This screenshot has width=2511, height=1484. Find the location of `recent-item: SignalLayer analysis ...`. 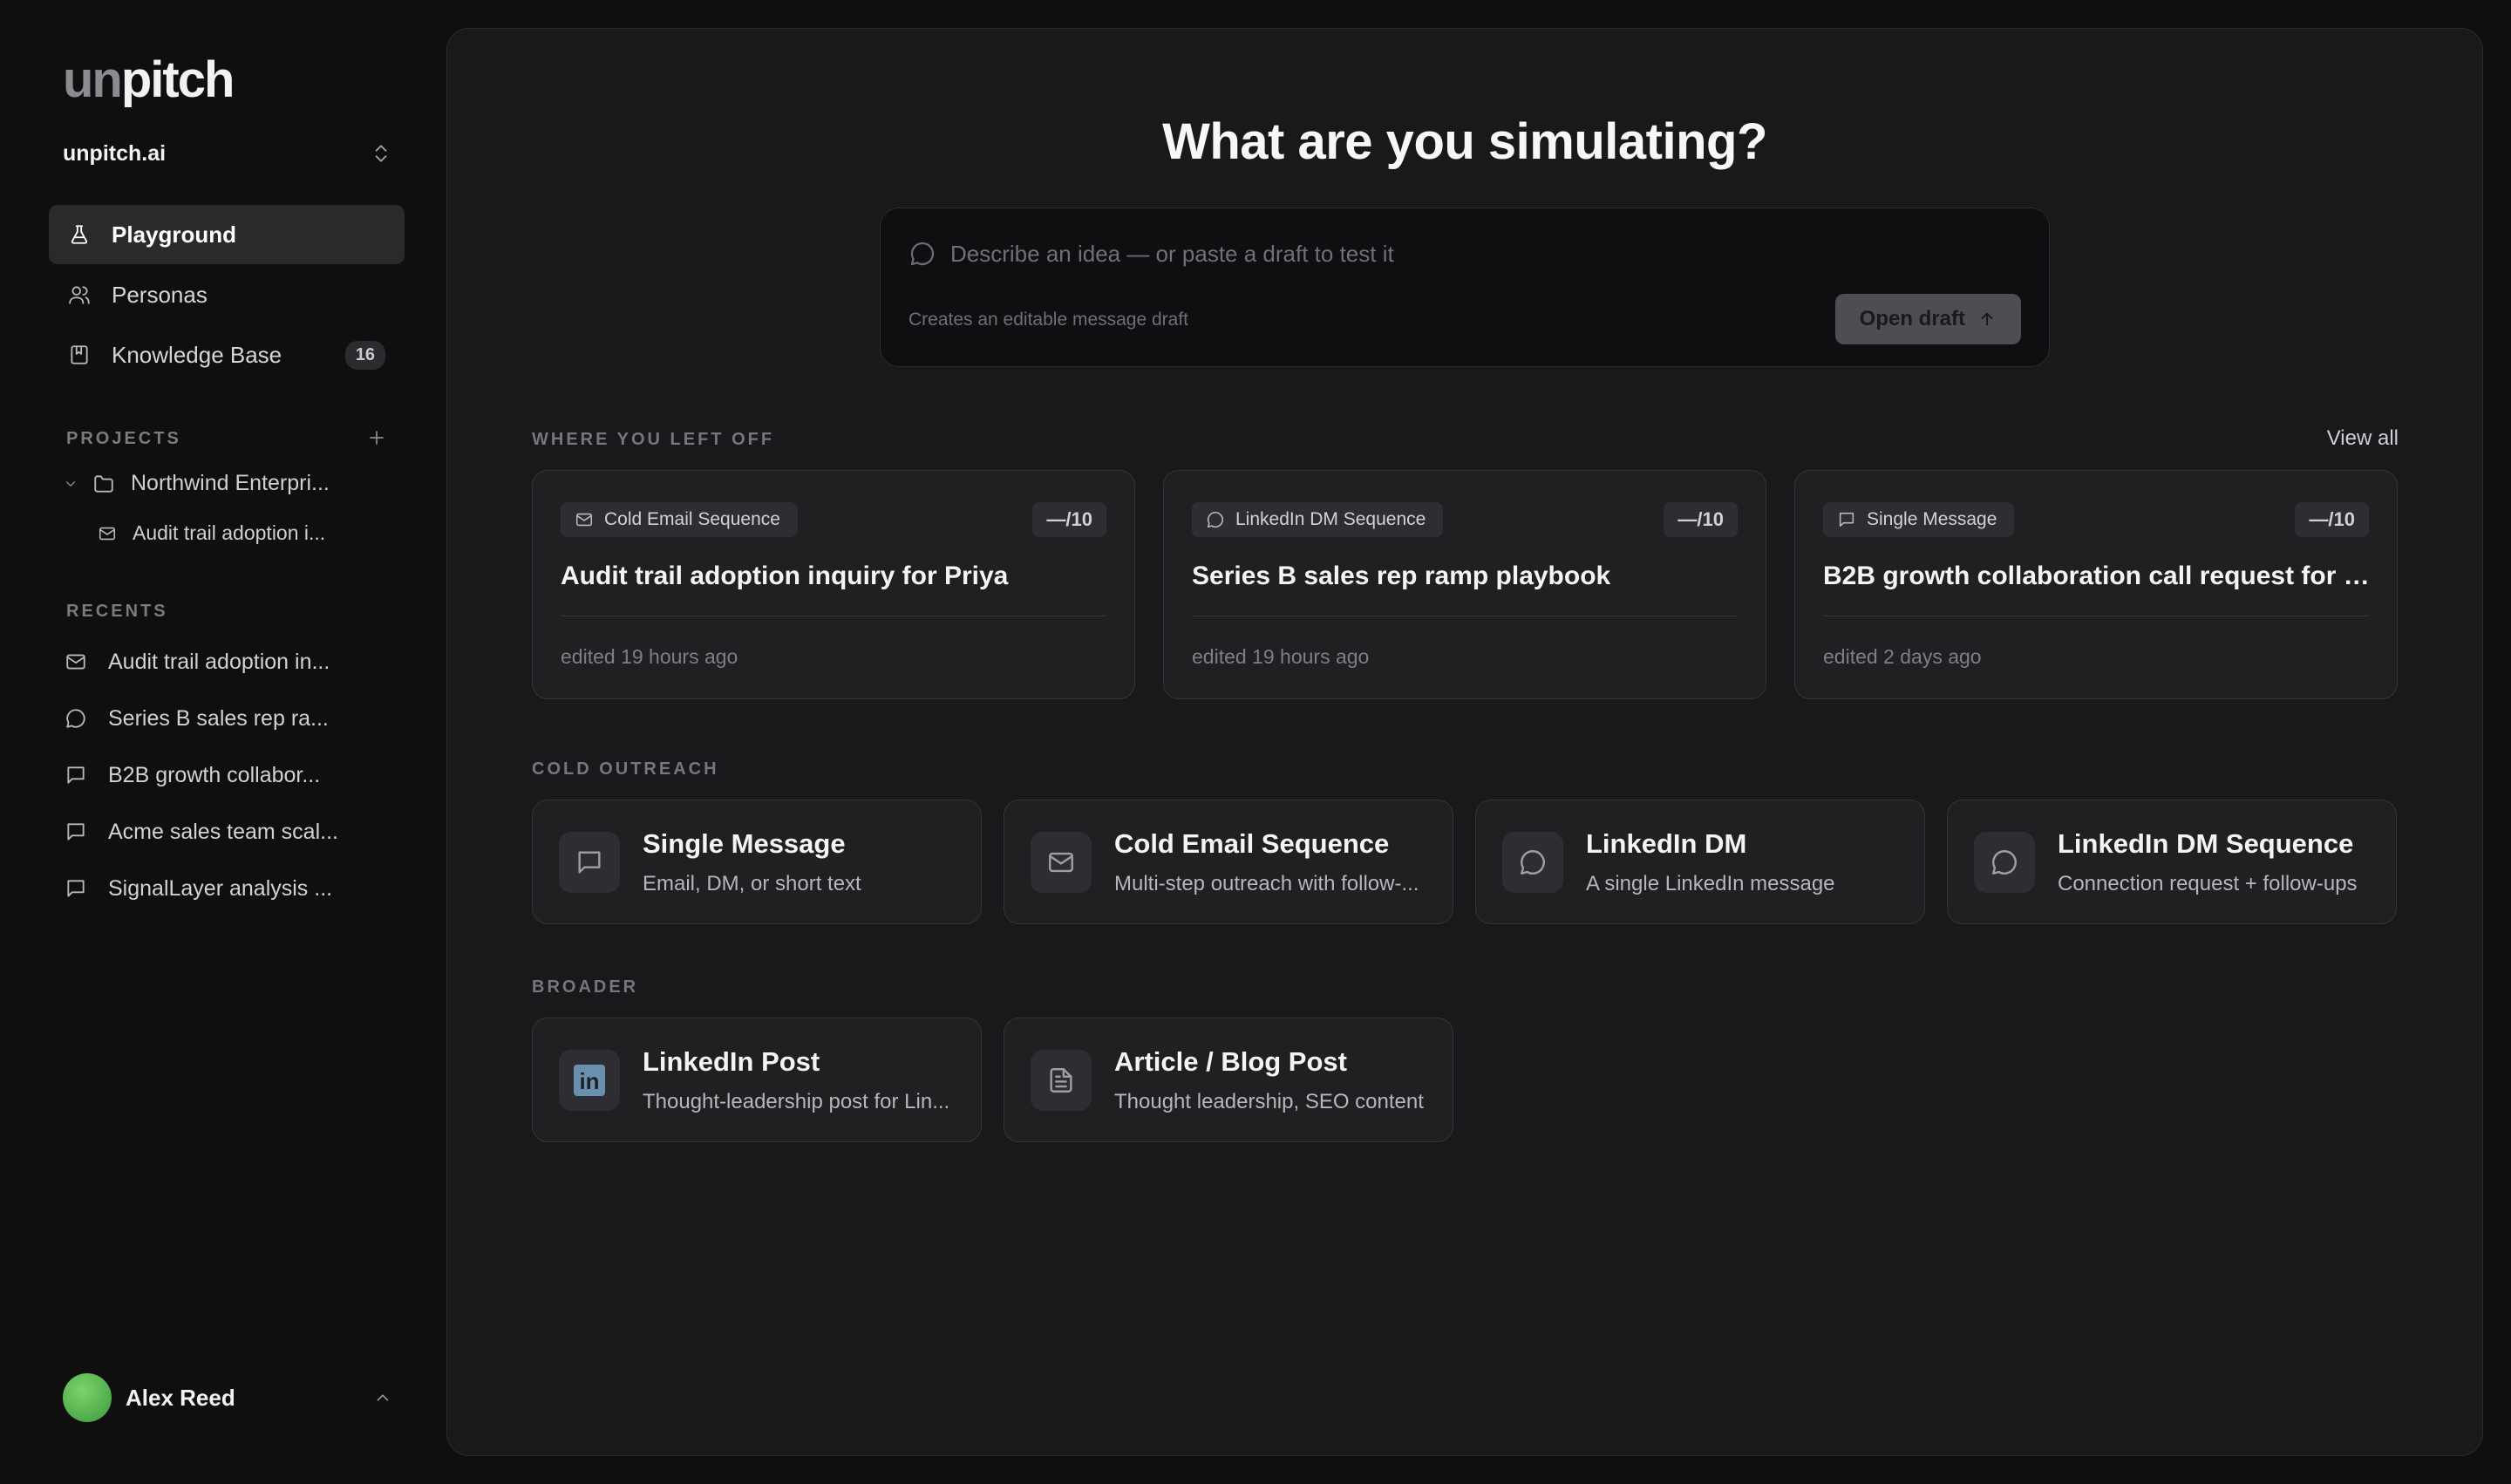

recent-item: SignalLayer analysis ... is located at coordinates (221, 888).